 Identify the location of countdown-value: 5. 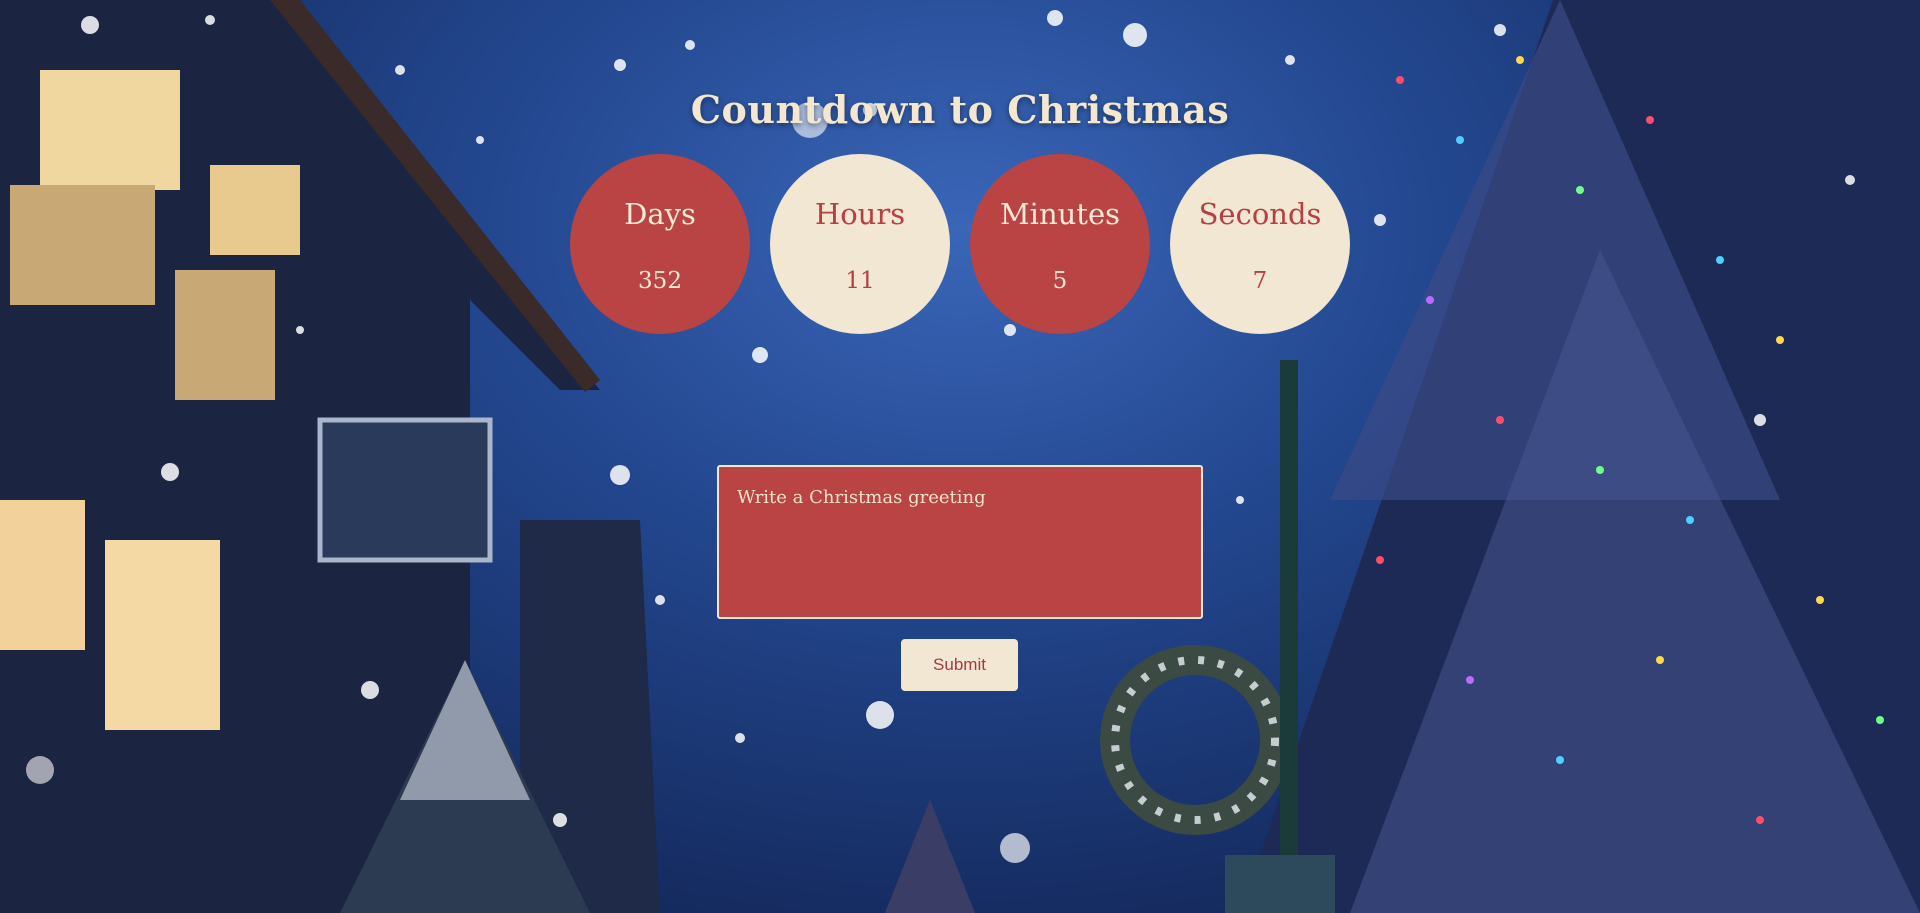
(1060, 281).